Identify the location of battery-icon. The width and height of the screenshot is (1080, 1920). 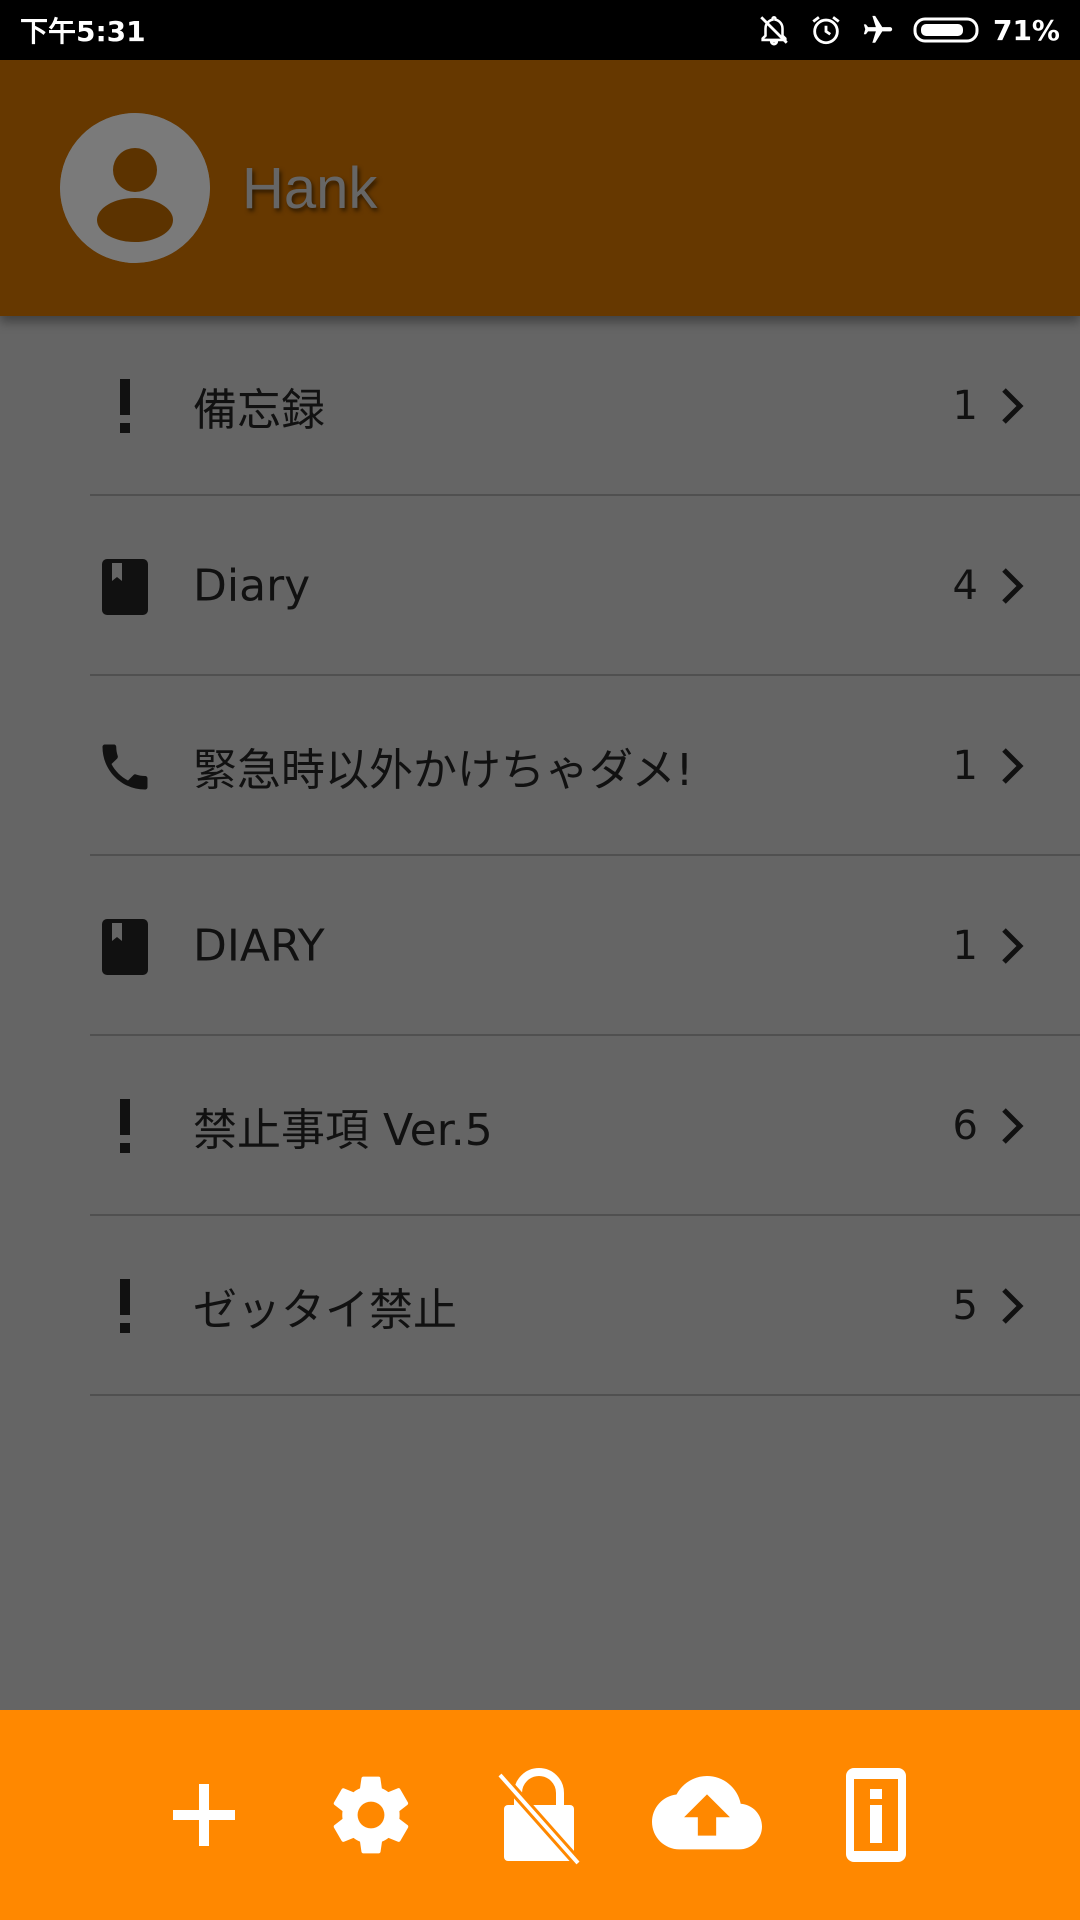
(948, 30).